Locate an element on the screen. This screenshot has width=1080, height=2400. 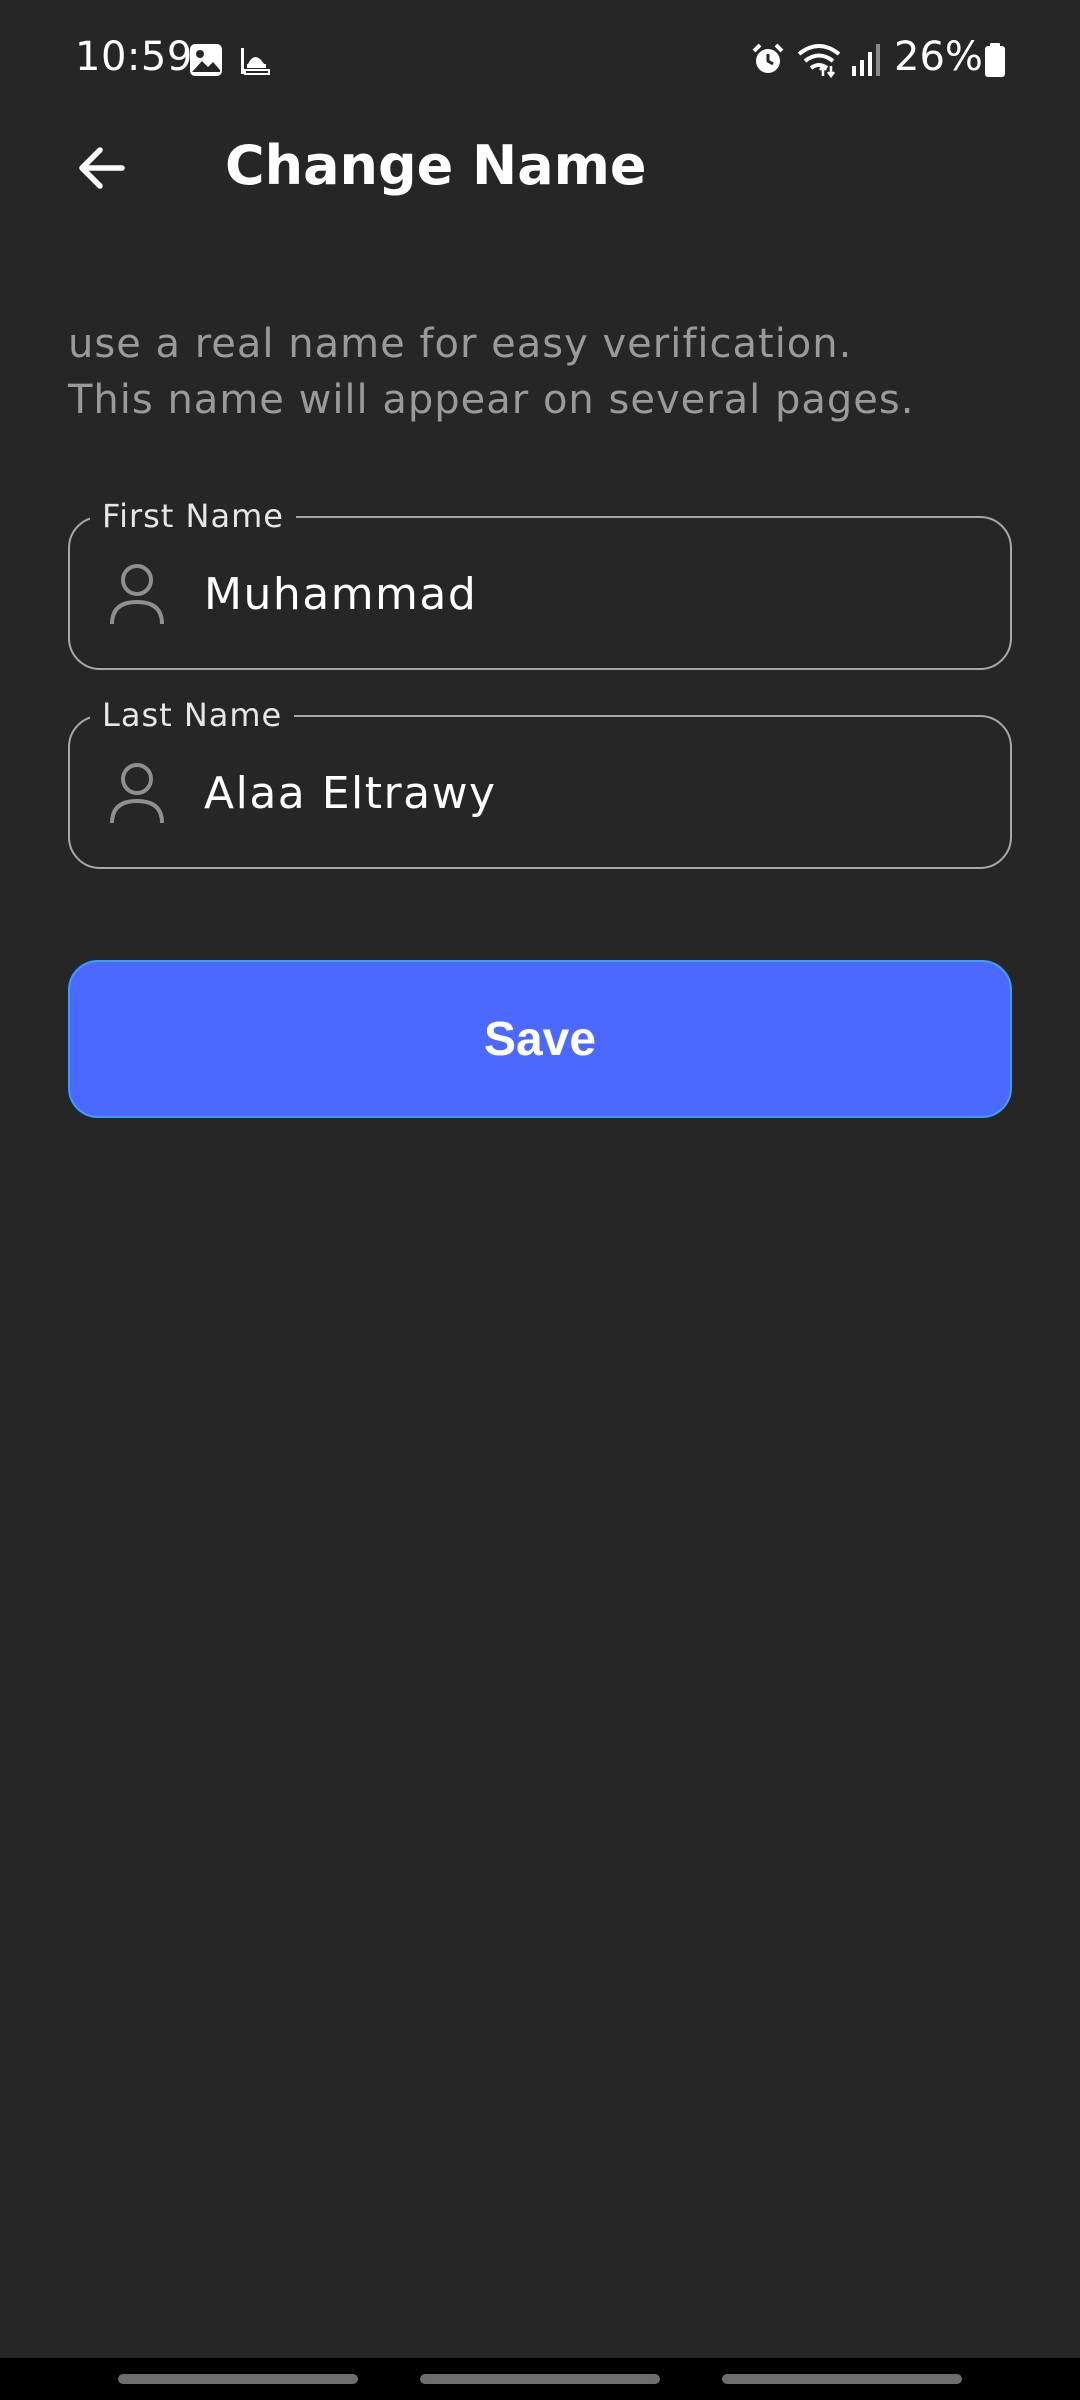
nav-recents-handle is located at coordinates (238, 2379).